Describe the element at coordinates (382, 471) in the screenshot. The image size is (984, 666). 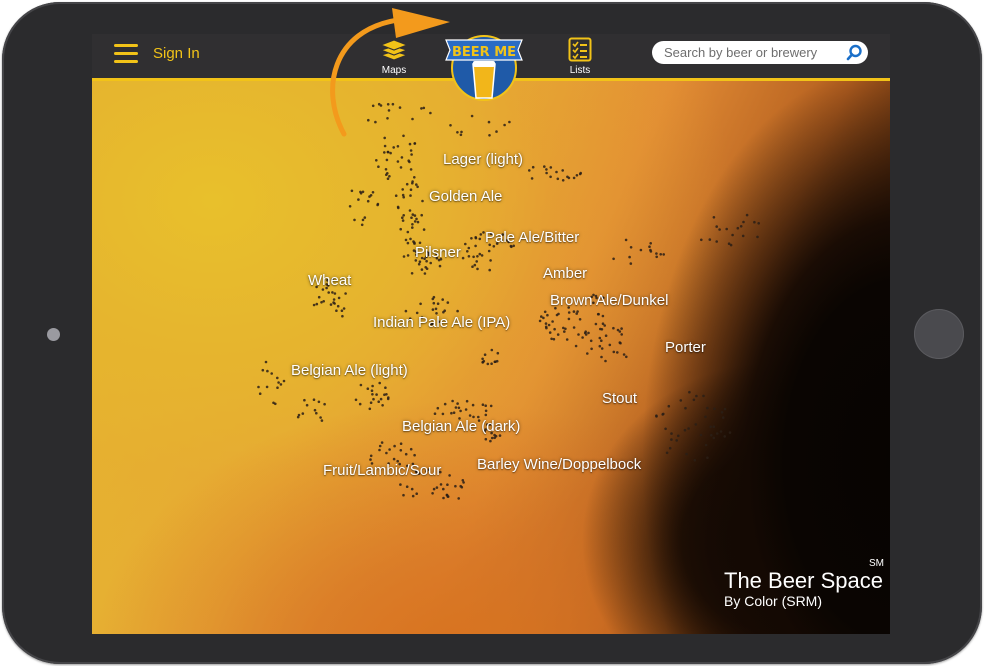
I see `style-label-fruit-lambic: Fruit/Lambic/Sour` at that location.